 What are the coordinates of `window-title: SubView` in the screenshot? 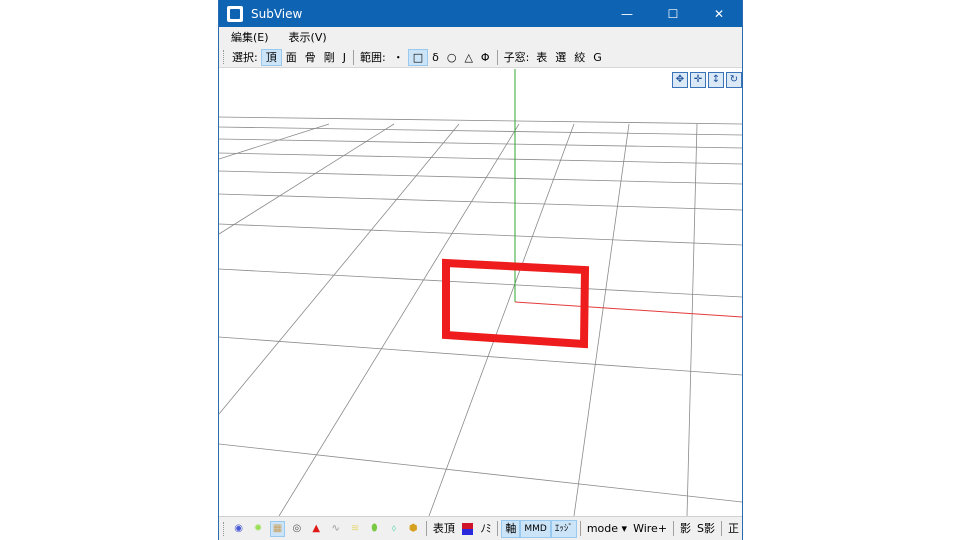 It's located at (277, 13).